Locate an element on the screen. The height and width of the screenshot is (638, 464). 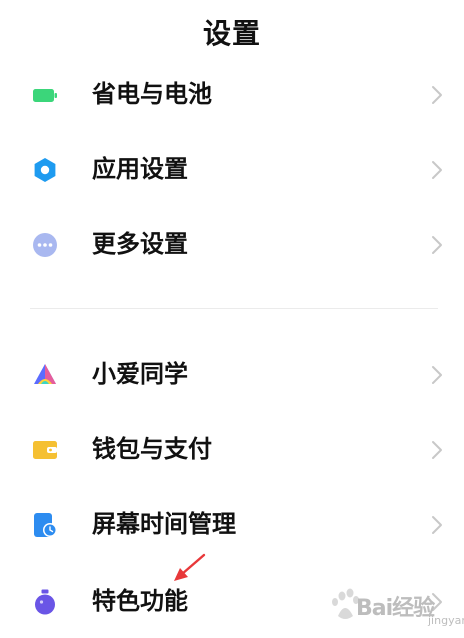
page-title: 设置 is located at coordinates (231, 33).